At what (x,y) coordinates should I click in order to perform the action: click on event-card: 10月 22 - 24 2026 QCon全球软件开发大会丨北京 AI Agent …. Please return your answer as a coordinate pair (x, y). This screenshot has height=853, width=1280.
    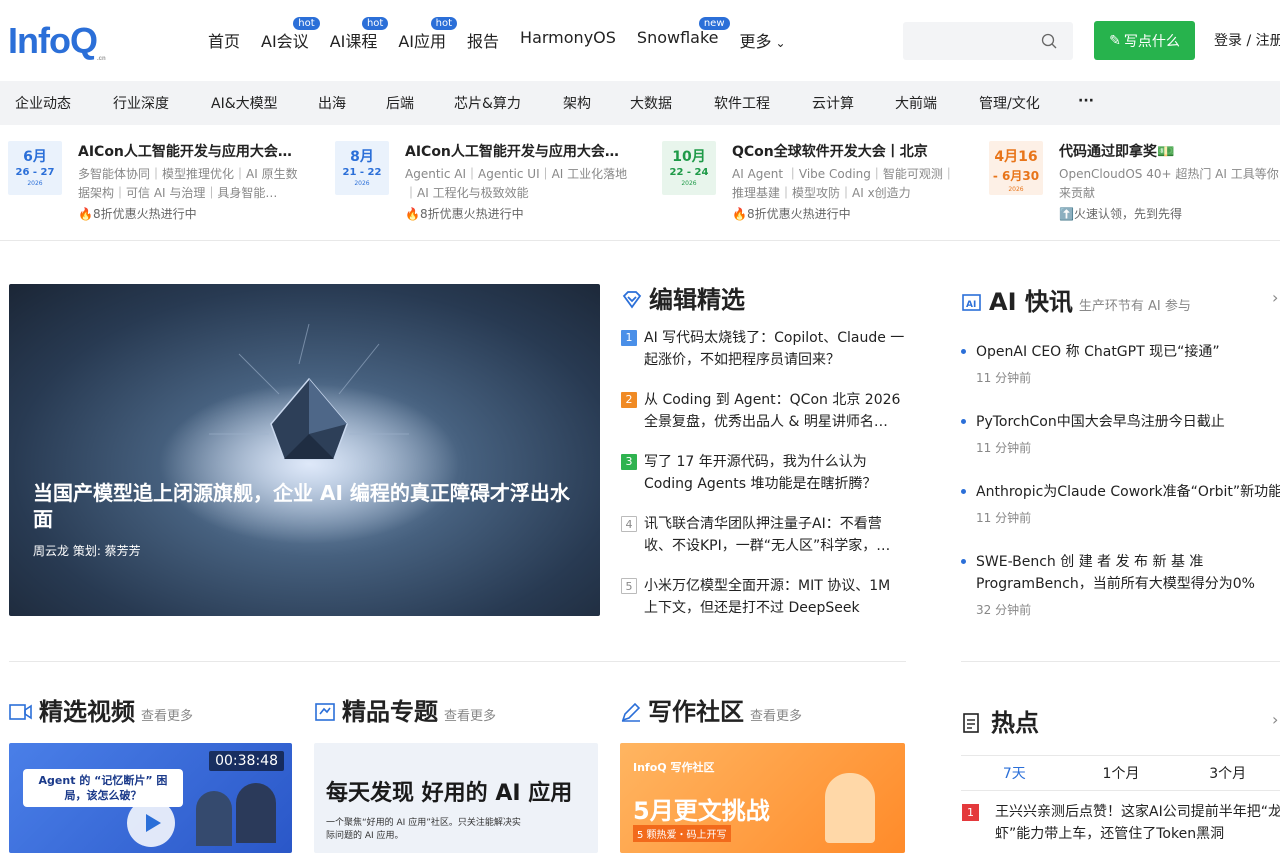
    Looking at the image, I should click on (822, 186).